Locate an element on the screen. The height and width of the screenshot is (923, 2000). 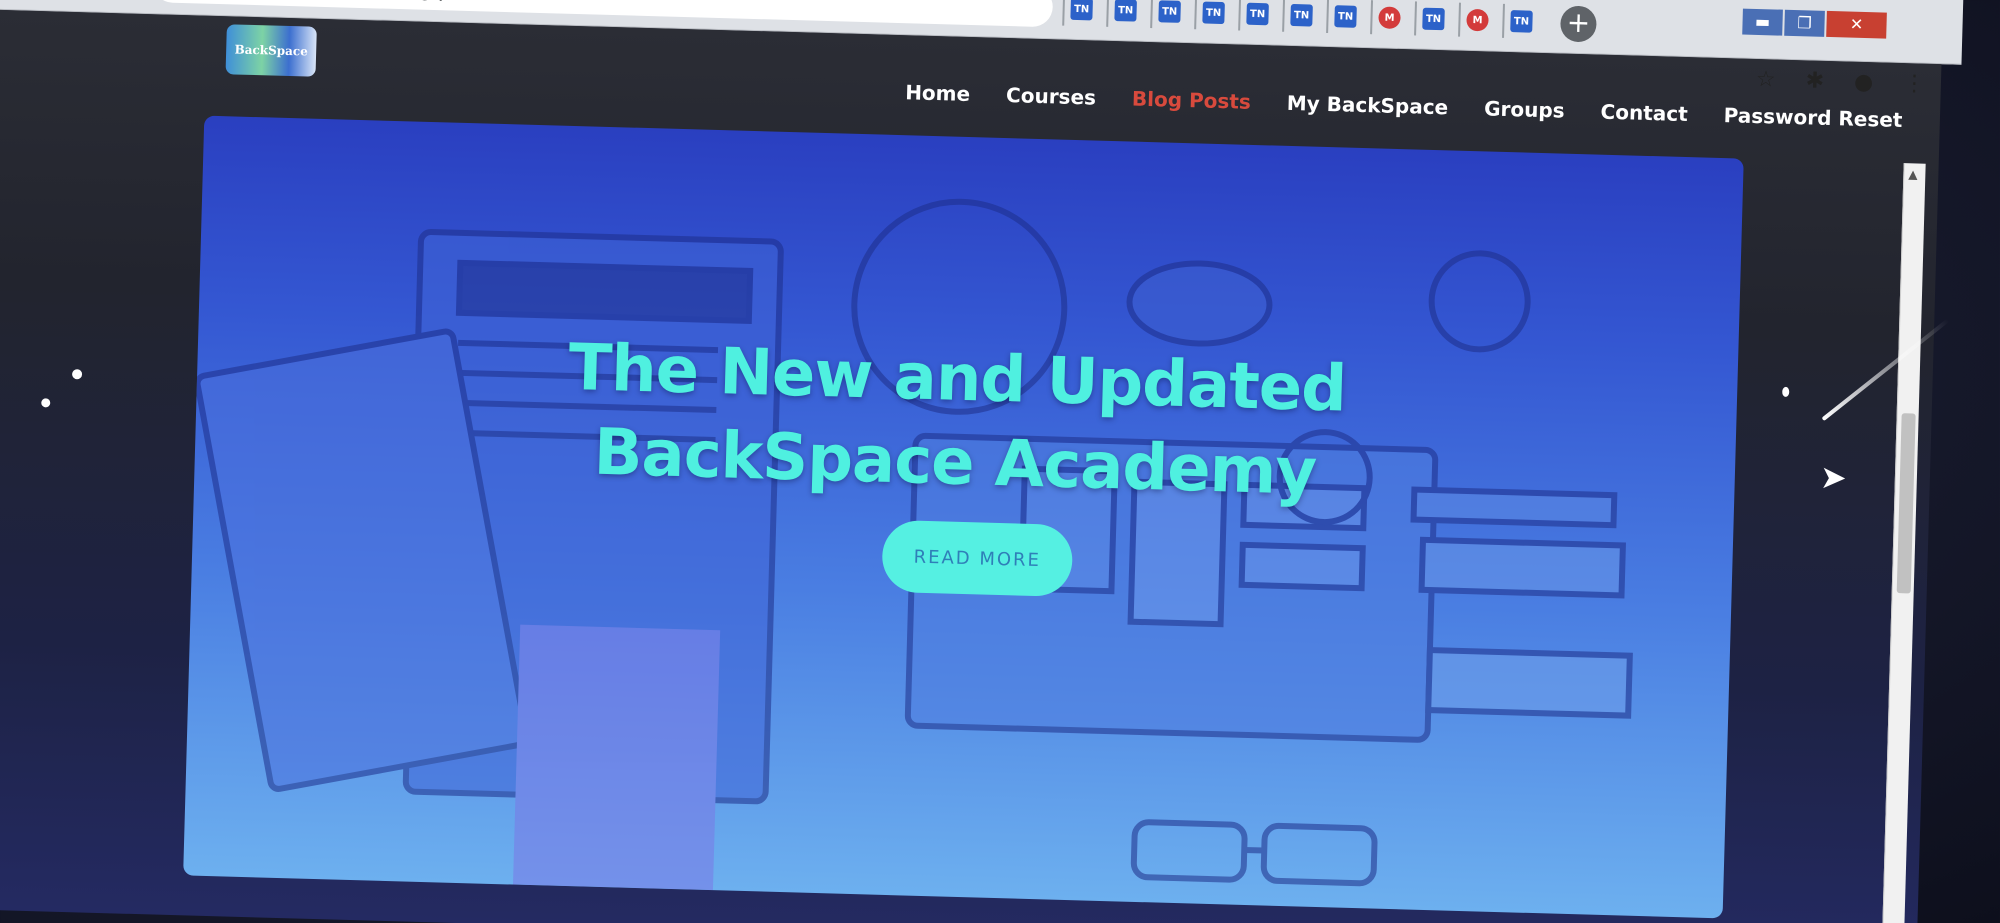
puzzle-icon: ✱ is located at coordinates (1814, 81).